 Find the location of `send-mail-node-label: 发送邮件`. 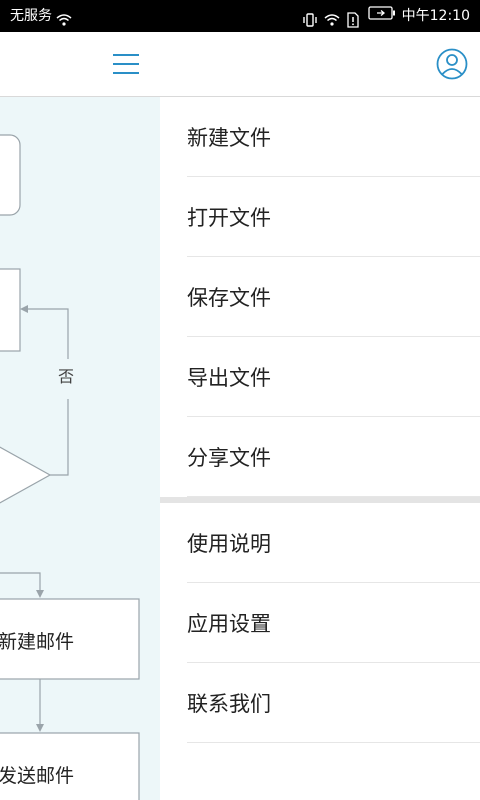

send-mail-node-label: 发送邮件 is located at coordinates (37, 776).